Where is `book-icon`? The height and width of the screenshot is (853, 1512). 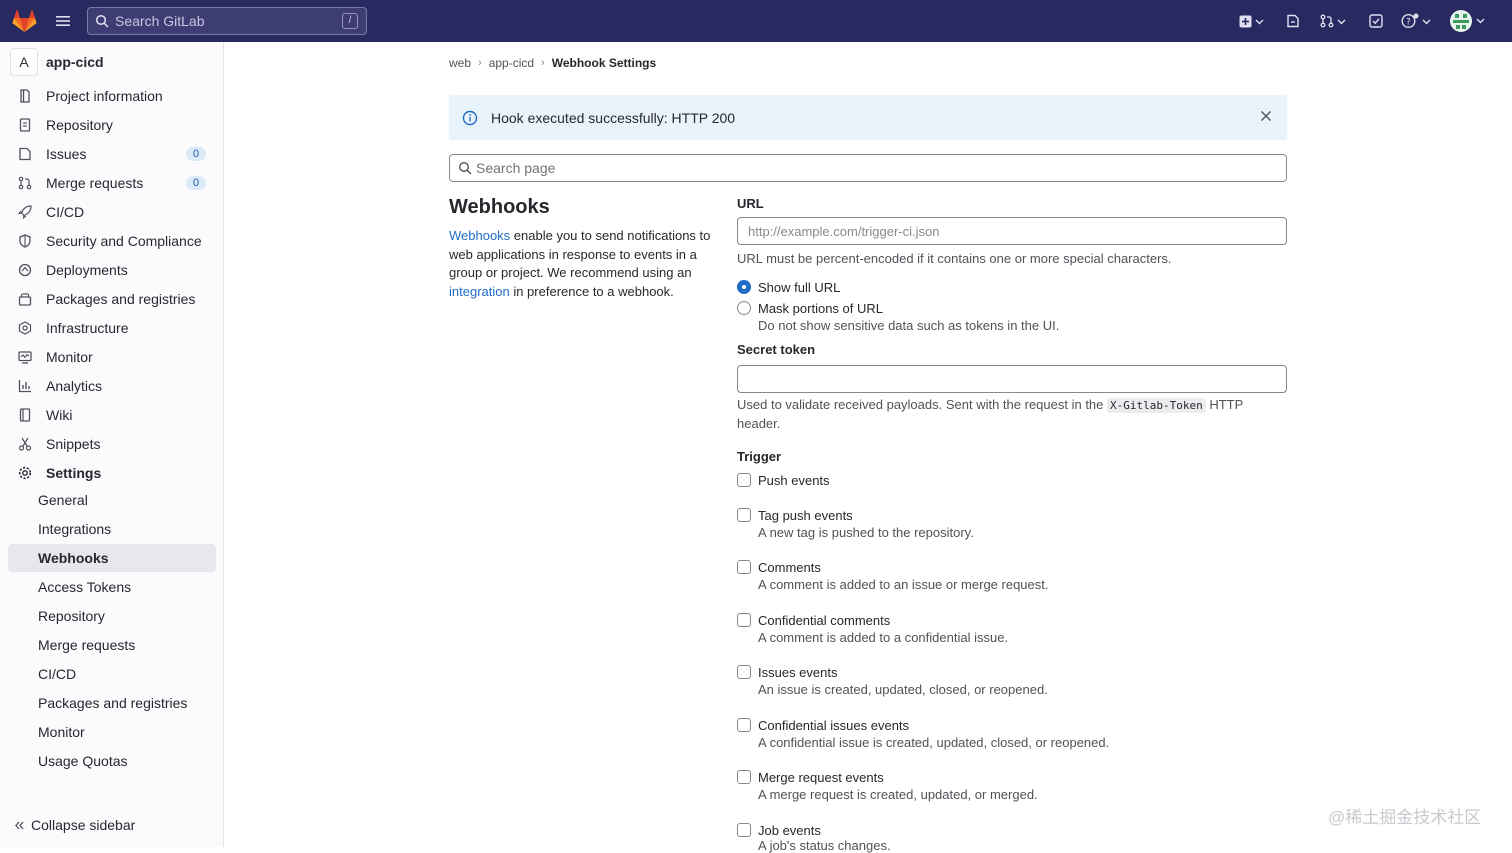
book-icon is located at coordinates (25, 415).